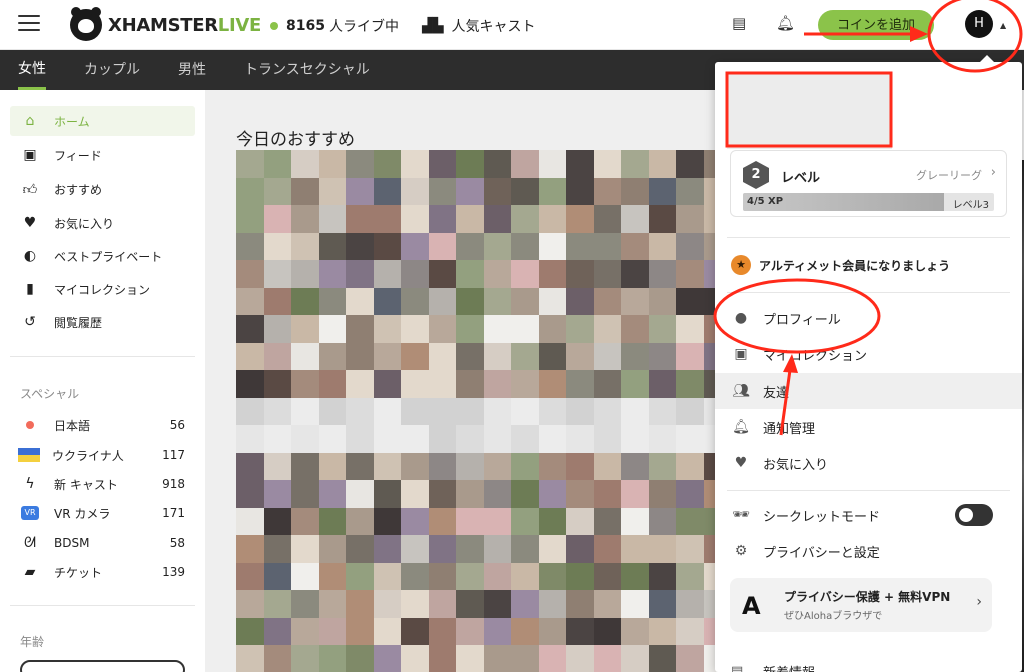 This screenshot has height=672, width=1024. I want to click on sidebar-item-bdsm: ᘛ BDSM 58, so click(102, 543).